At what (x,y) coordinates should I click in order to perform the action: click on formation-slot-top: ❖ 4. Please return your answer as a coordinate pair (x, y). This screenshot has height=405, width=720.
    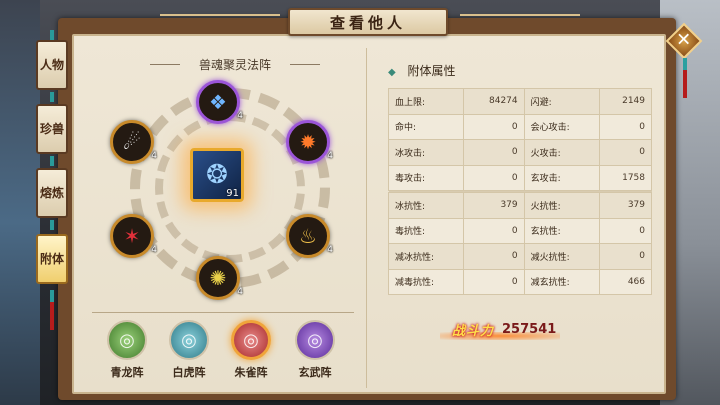
    Looking at the image, I should click on (219, 102).